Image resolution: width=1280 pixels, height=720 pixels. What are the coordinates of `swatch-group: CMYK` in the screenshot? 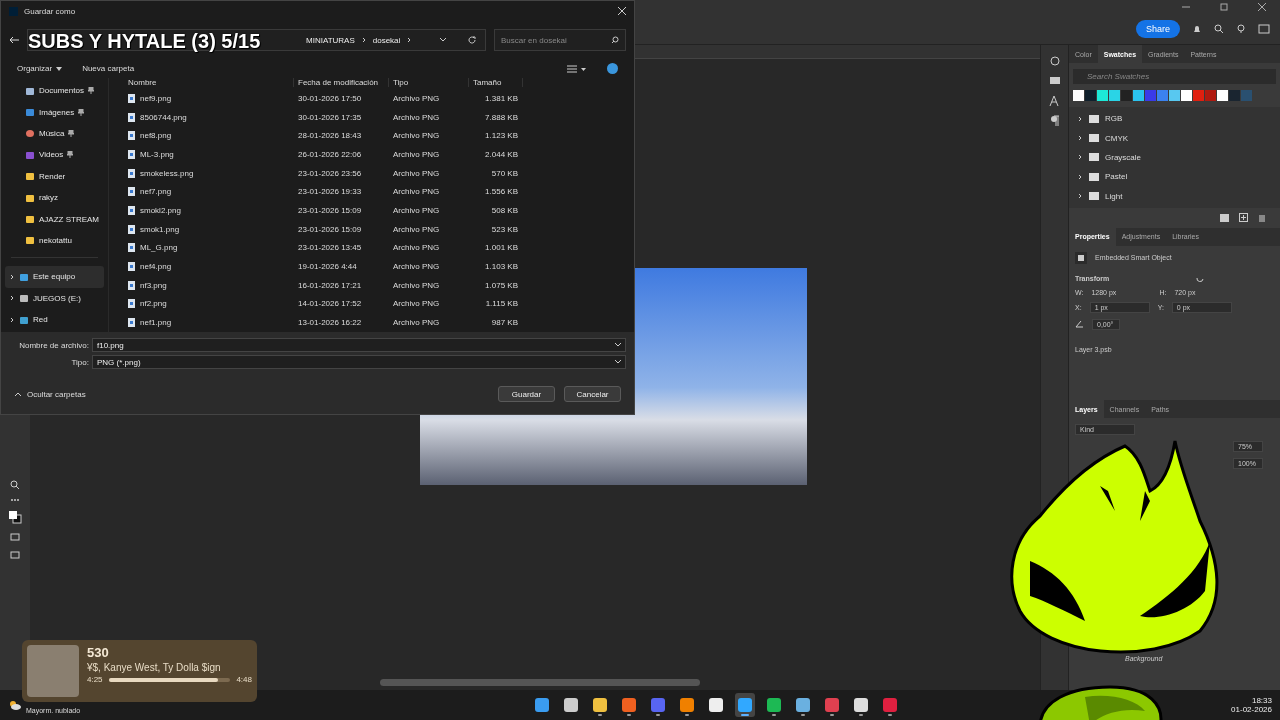 It's located at (1174, 138).